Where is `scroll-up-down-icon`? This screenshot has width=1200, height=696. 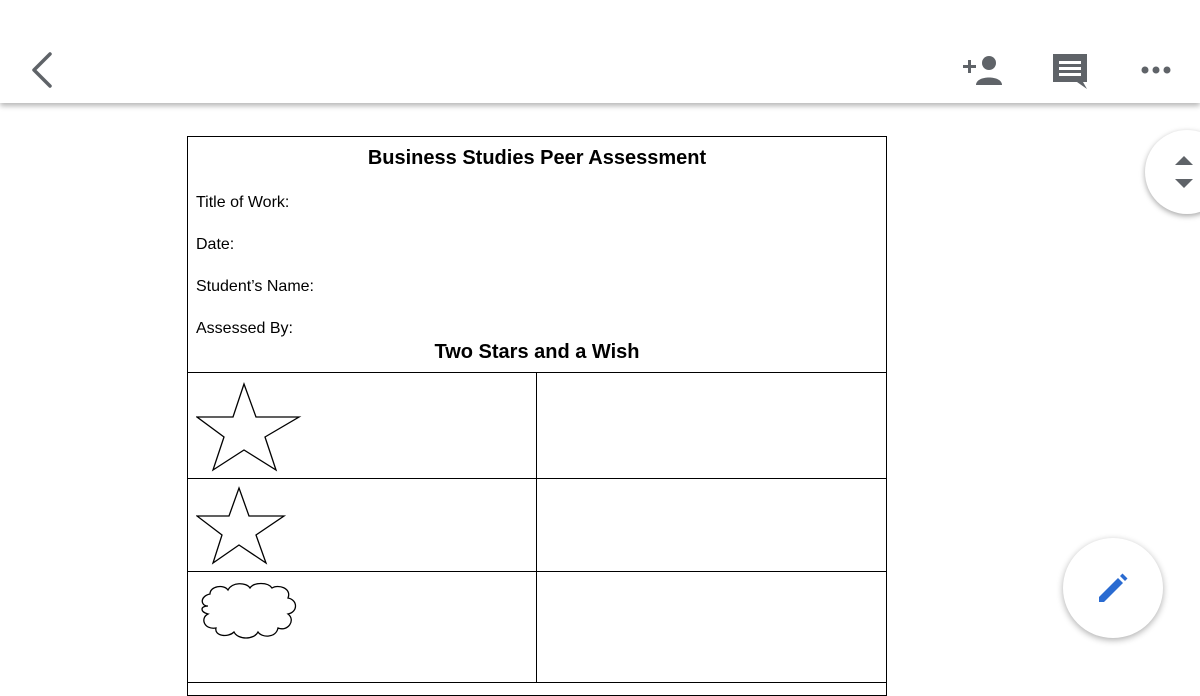
scroll-up-down-icon is located at coordinates (1184, 172).